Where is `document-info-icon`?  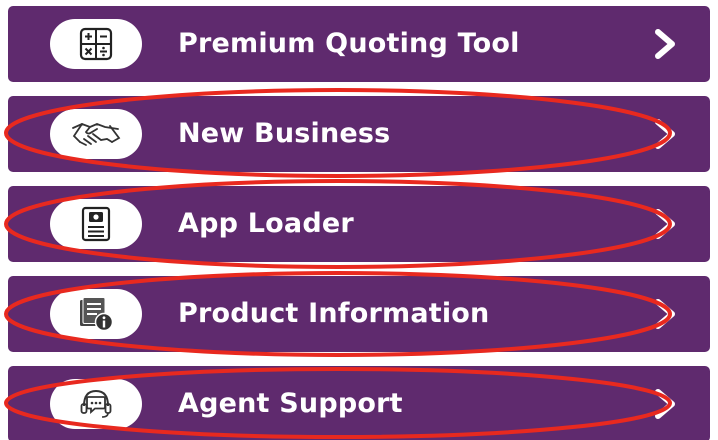
document-info-icon is located at coordinates (97, 314).